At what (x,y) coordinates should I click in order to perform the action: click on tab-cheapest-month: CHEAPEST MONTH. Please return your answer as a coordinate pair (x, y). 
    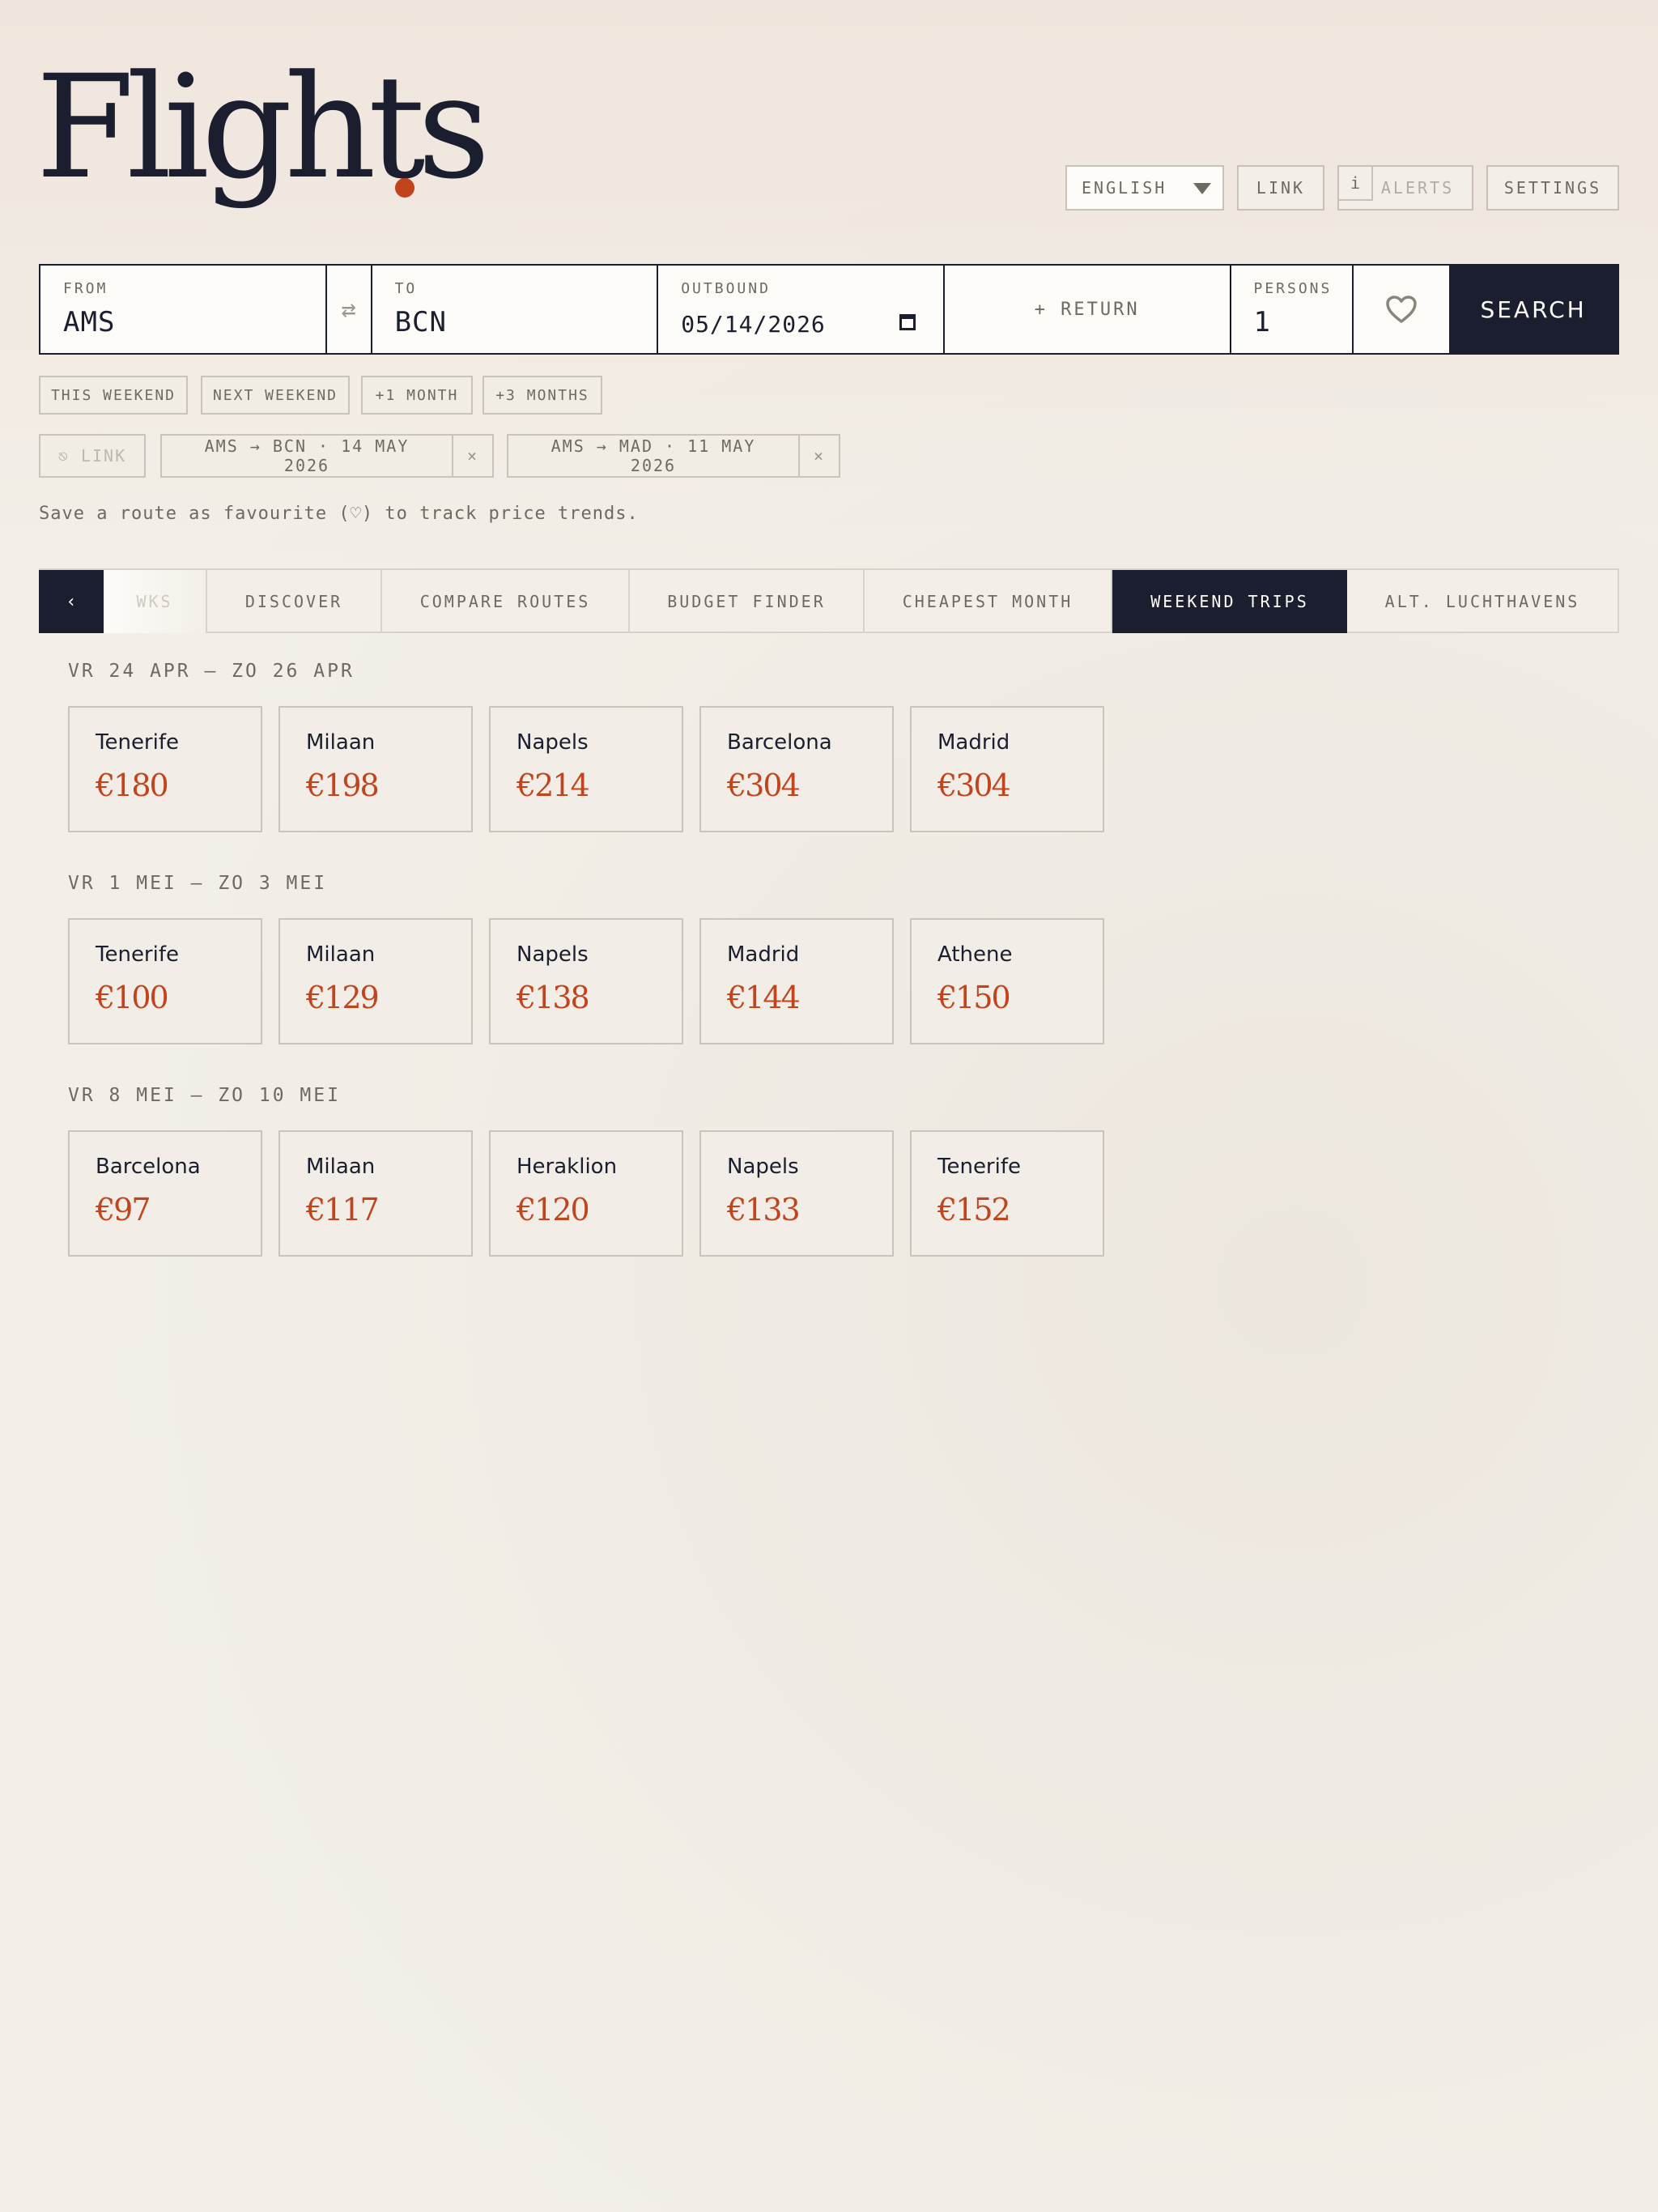
    Looking at the image, I should click on (988, 602).